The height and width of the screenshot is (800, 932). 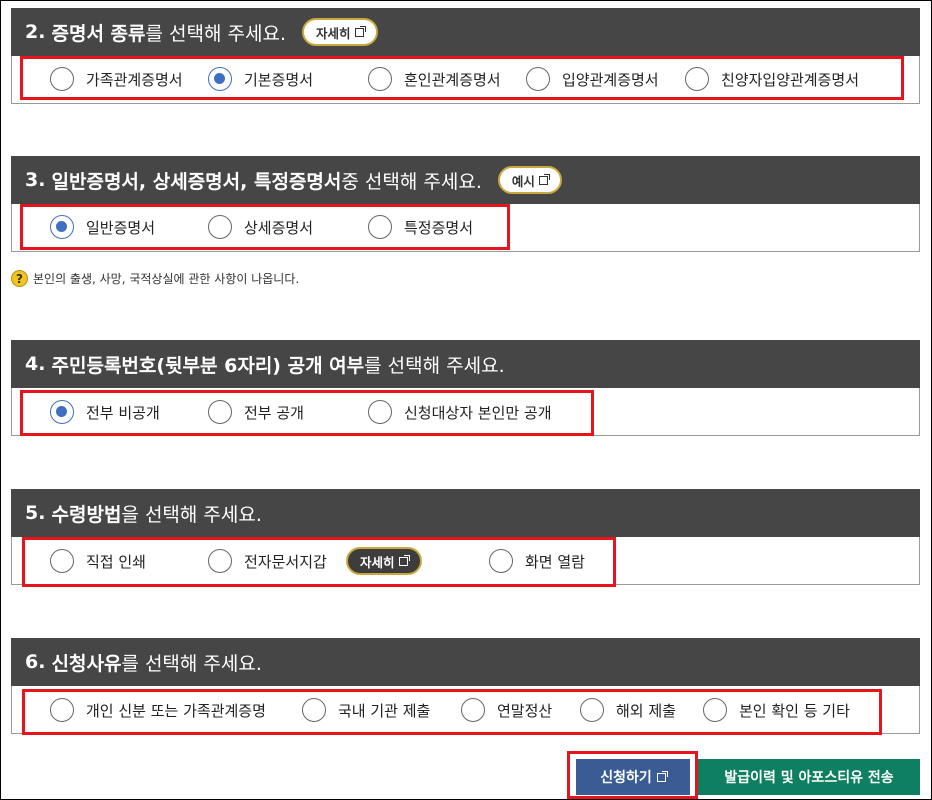 I want to click on e-wallet-details-button: 자세히, so click(x=384, y=561).